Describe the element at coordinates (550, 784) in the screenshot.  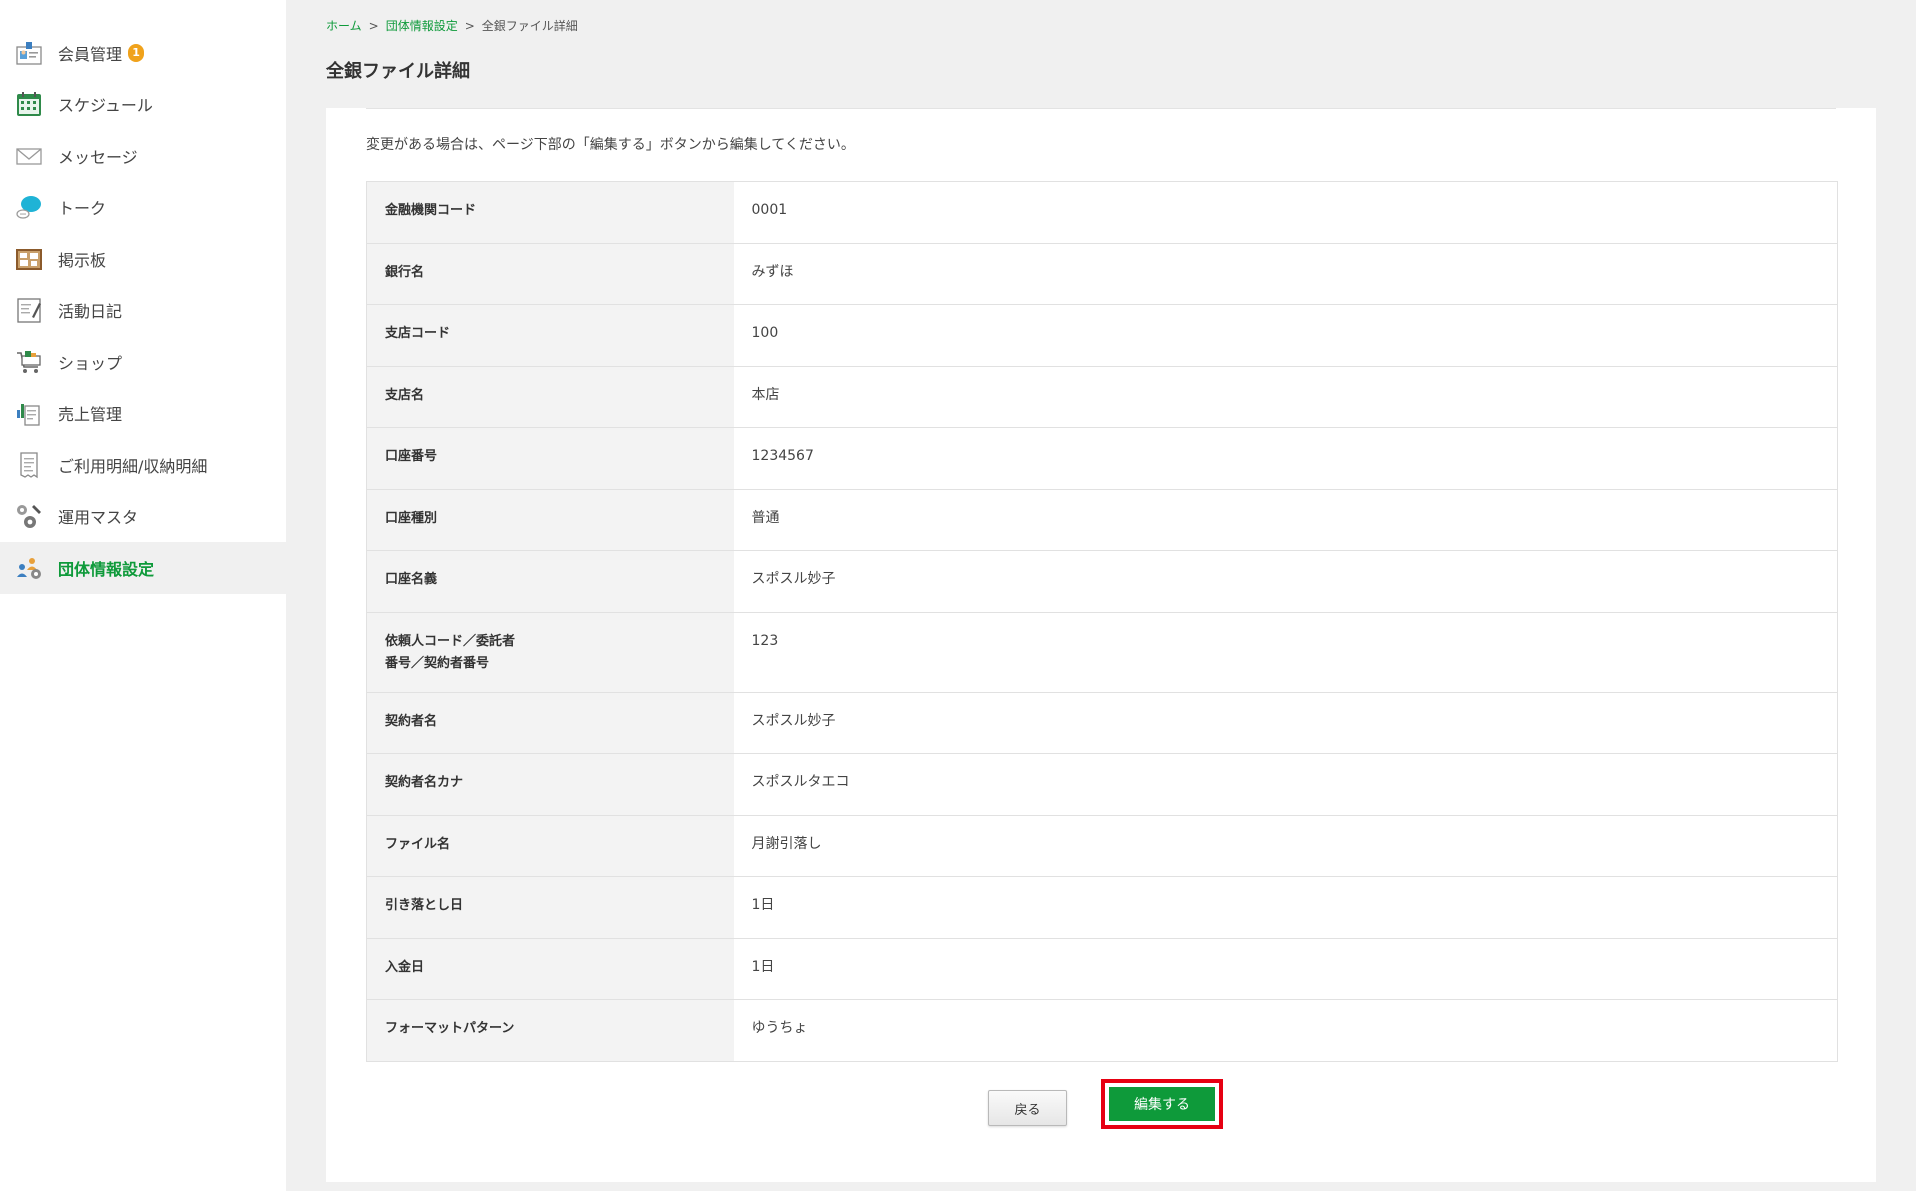
I see `row-label: 契約者名カナ` at that location.